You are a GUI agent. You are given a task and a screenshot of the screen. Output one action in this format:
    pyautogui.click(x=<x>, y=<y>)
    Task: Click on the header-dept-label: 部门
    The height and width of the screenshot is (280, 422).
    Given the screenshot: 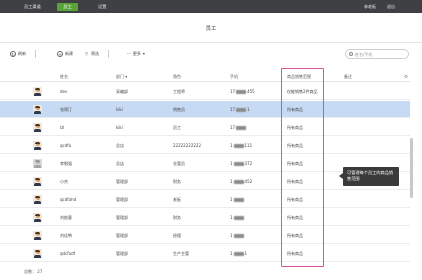 What is the action you would take?
    pyautogui.click(x=120, y=76)
    